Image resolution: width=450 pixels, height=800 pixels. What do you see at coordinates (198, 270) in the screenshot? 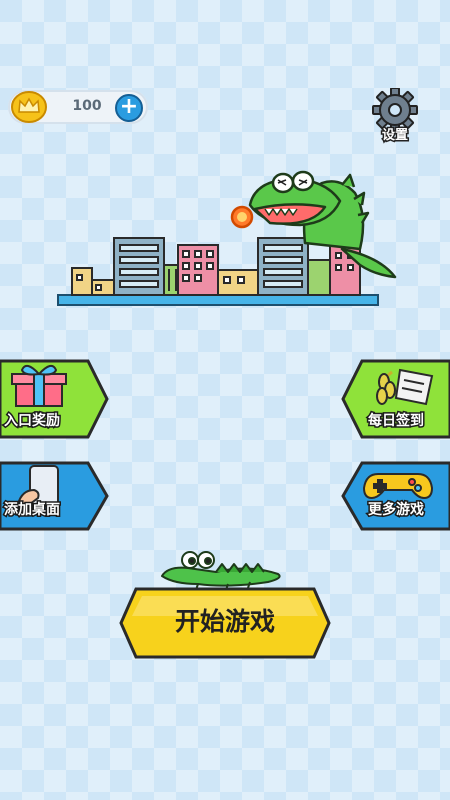
I see `building-pink` at bounding box center [198, 270].